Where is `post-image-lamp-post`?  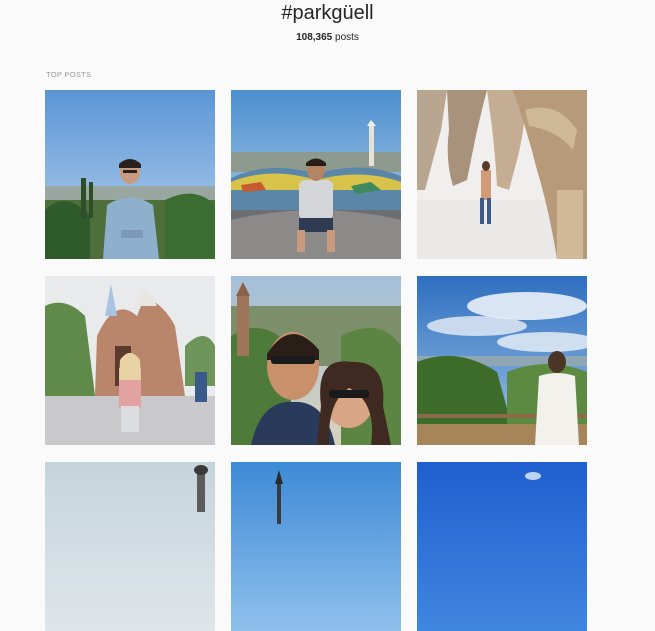
post-image-lamp-post is located at coordinates (130, 546).